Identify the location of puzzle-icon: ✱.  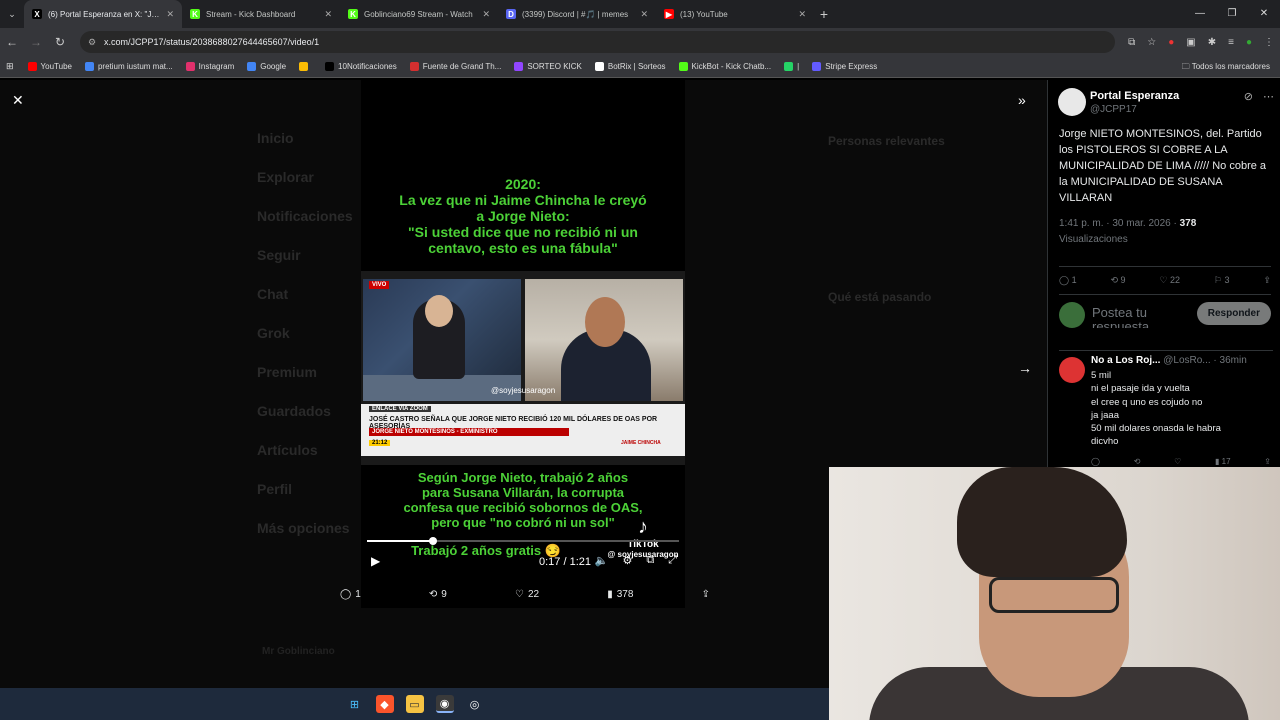
(1212, 42).